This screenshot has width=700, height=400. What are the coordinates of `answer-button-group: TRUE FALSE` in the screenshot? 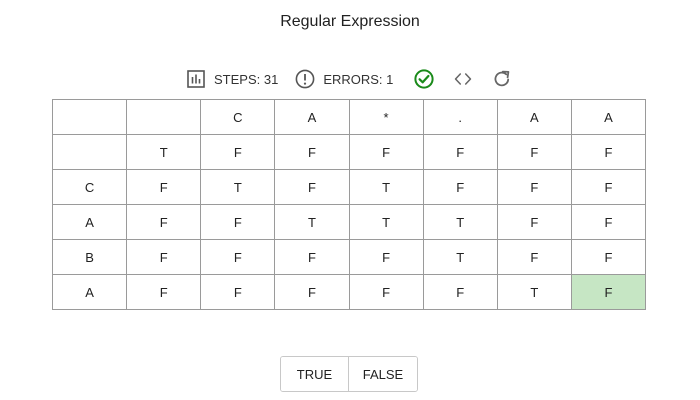 It's located at (349, 374).